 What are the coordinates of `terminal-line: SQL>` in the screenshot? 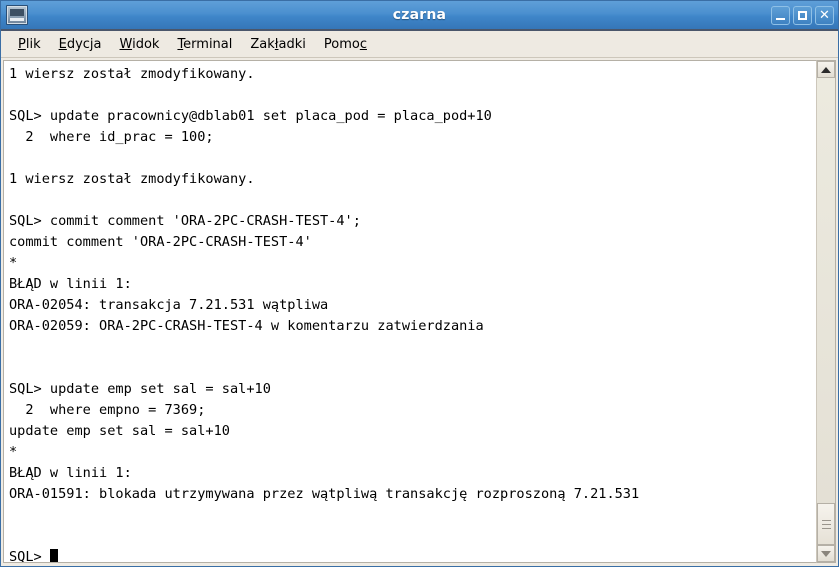 It's located at (412, 554).